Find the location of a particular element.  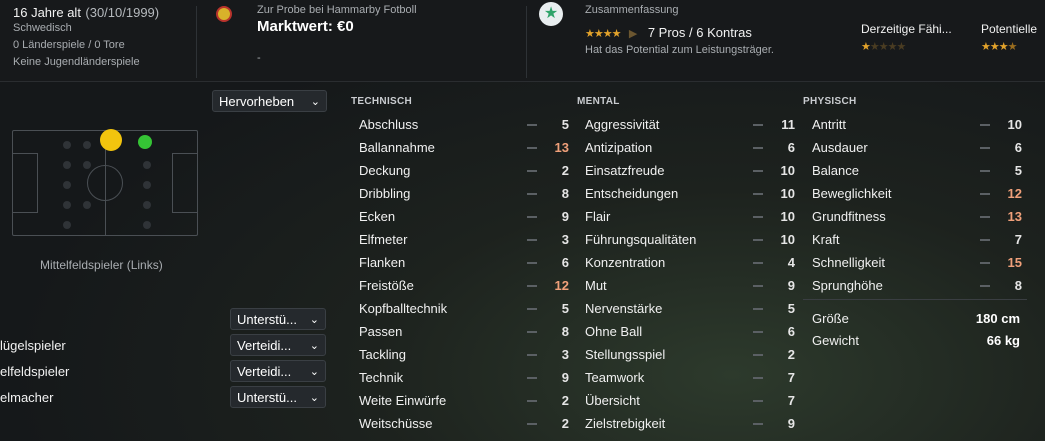

club-status: Zur Probe bei Hammarby Fotboll is located at coordinates (337, 10).